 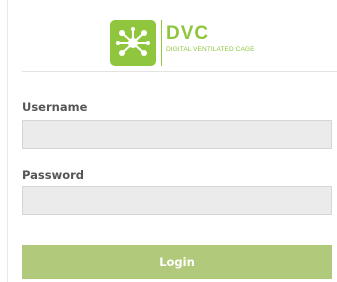 I want to click on username-field, so click(x=177, y=134).